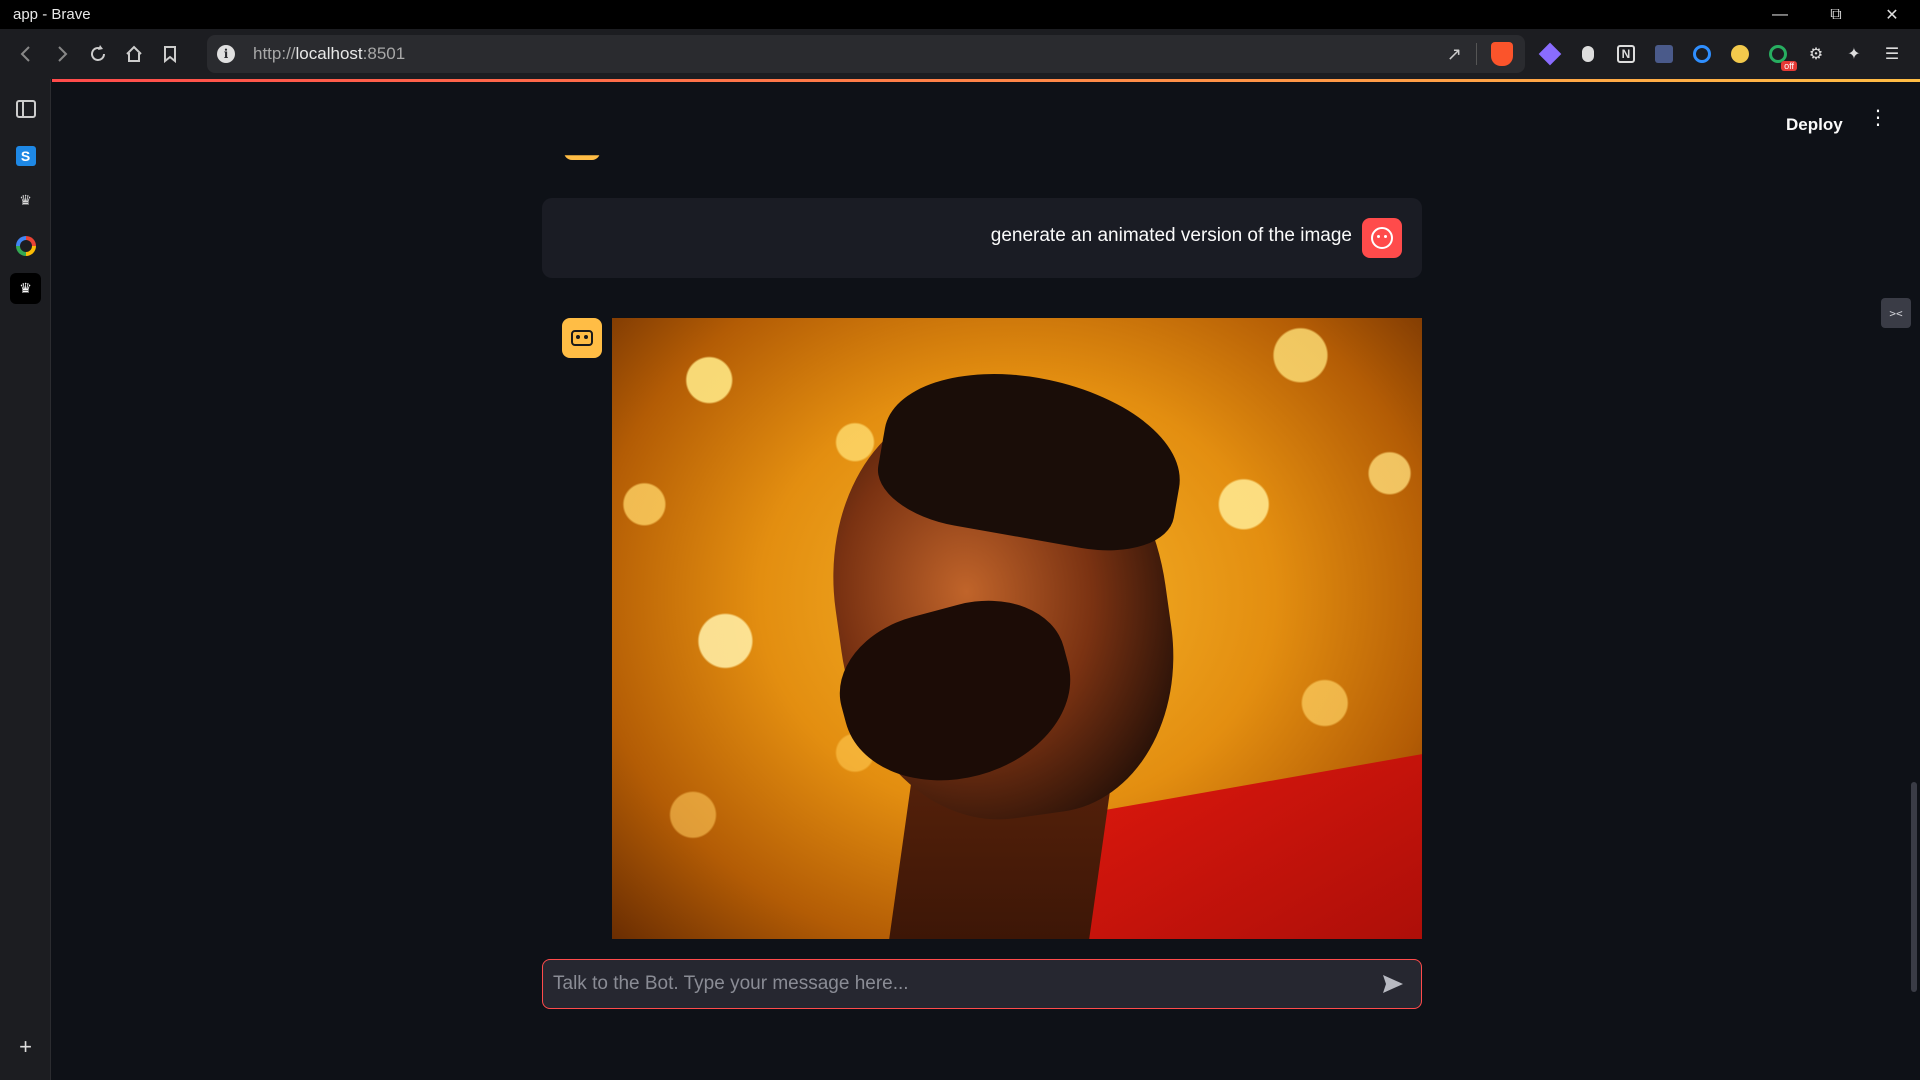 Image resolution: width=1920 pixels, height=1080 pixels. Describe the element at coordinates (1814, 125) in the screenshot. I see `deploy-button: Deploy` at that location.